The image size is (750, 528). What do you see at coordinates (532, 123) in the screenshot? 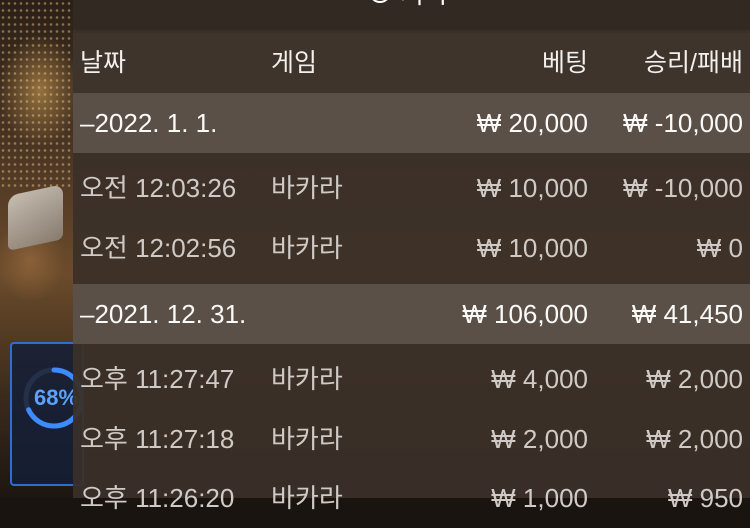
I see `group-bet-total: ₩ 20,000` at bounding box center [532, 123].